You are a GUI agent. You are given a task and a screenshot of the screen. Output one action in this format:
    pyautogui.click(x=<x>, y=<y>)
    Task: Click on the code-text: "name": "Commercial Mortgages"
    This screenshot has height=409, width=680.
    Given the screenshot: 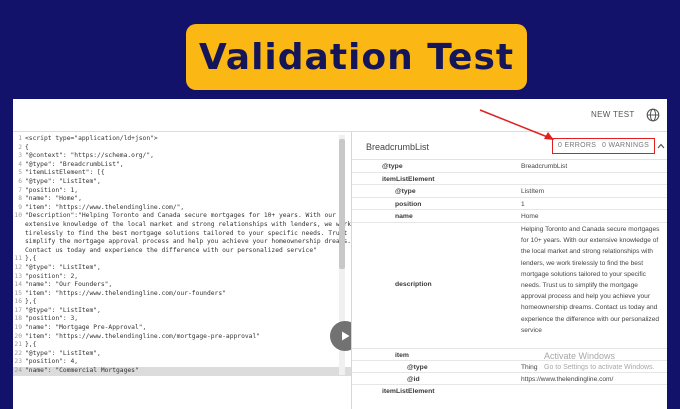 What is the action you would take?
    pyautogui.click(x=82, y=371)
    